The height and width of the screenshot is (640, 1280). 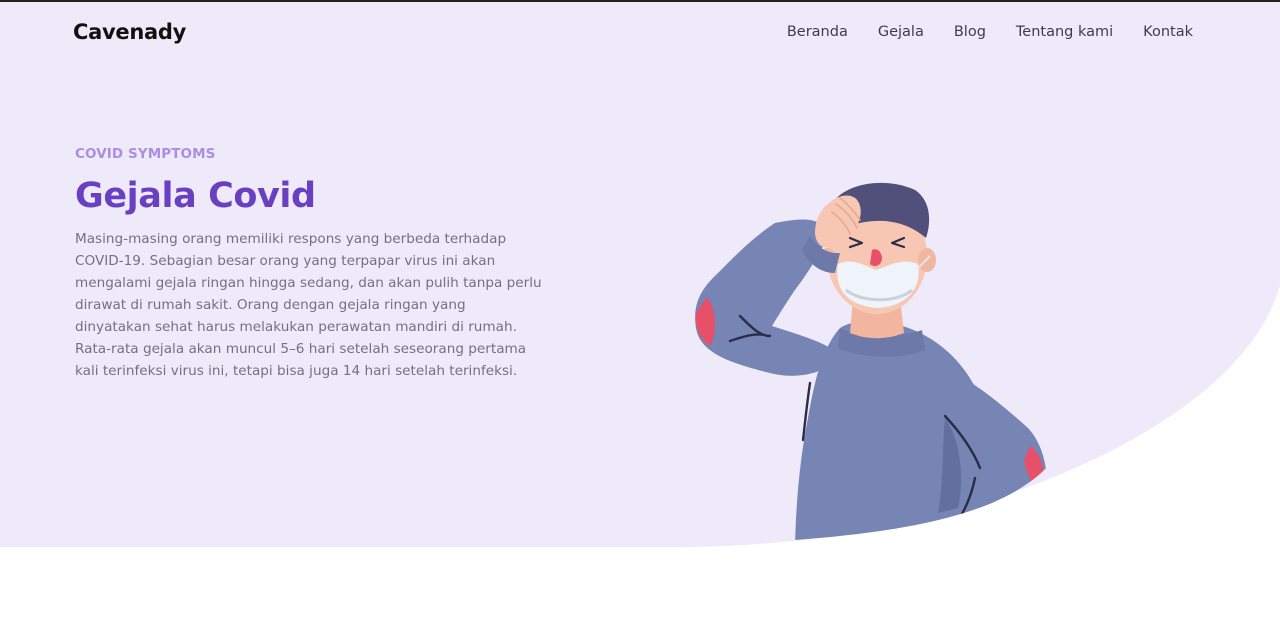 I want to click on nav-item-kontak: Kontak, so click(x=1168, y=32).